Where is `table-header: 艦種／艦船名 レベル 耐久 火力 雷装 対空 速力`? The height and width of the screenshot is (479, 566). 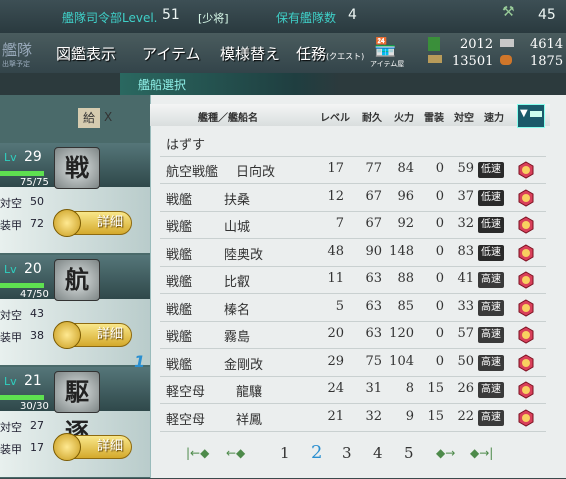
table-header: 艦種／艦船名 レベル 耐久 火力 雷装 対空 速力 is located at coordinates (350, 115).